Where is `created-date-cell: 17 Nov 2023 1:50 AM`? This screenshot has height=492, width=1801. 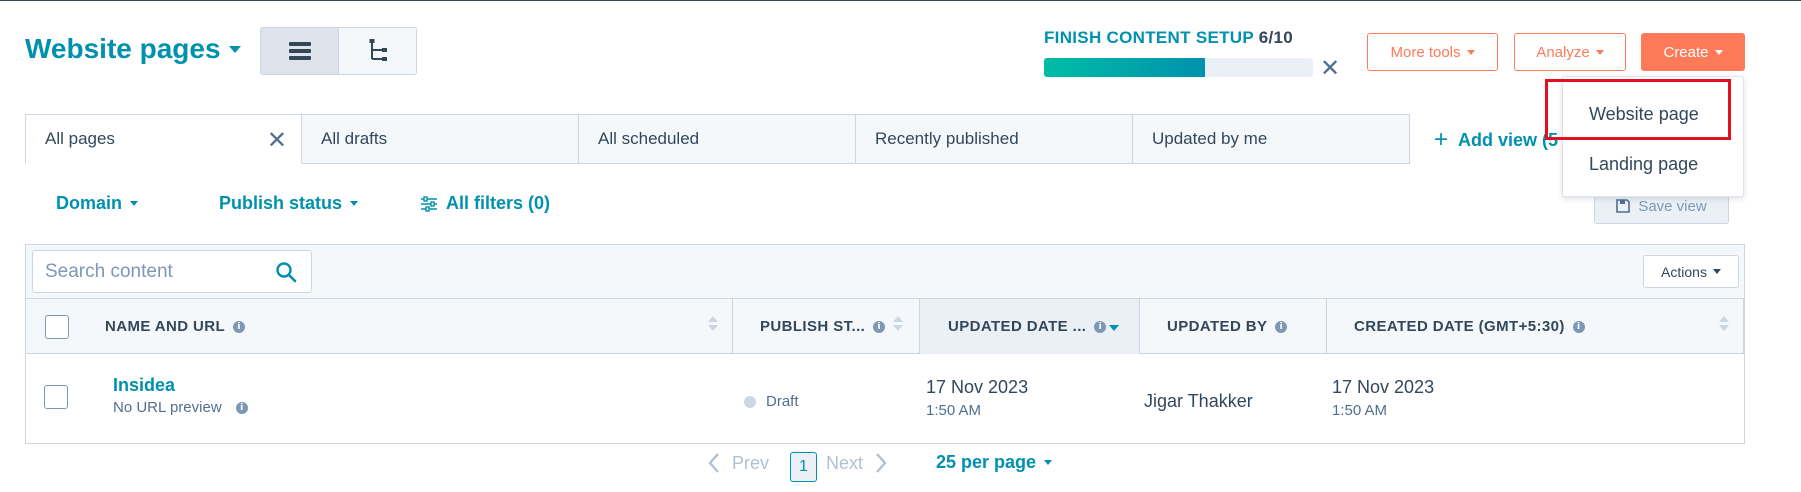 created-date-cell: 17 Nov 2023 1:50 AM is located at coordinates (1383, 398).